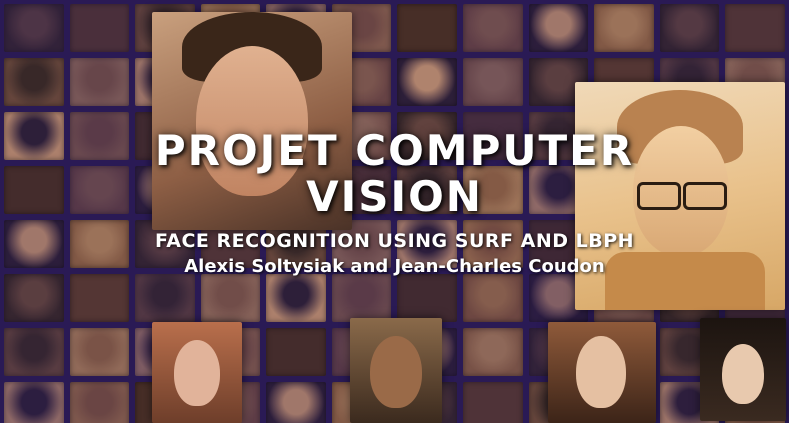 Image resolution: width=789 pixels, height=423 pixels. What do you see at coordinates (396, 370) in the screenshot?
I see `portrait-photo-bottom-center` at bounding box center [396, 370].